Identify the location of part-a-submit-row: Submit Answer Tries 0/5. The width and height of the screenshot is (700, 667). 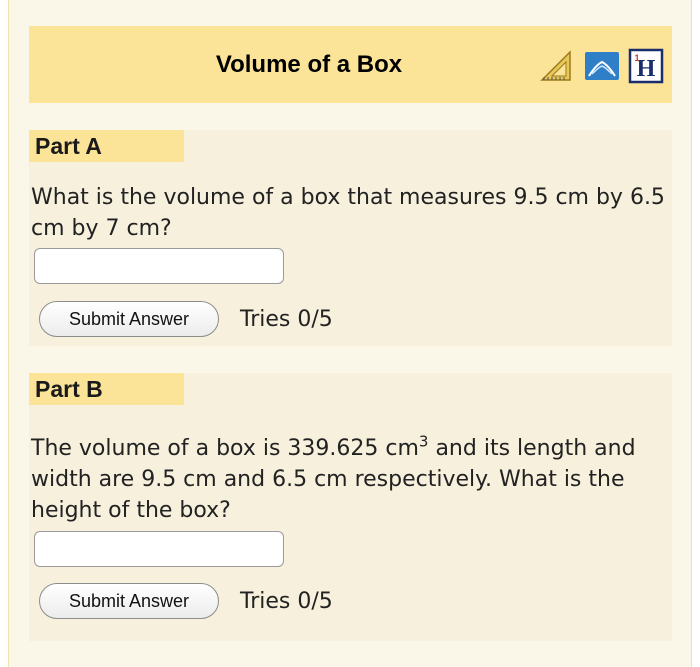
(186, 319).